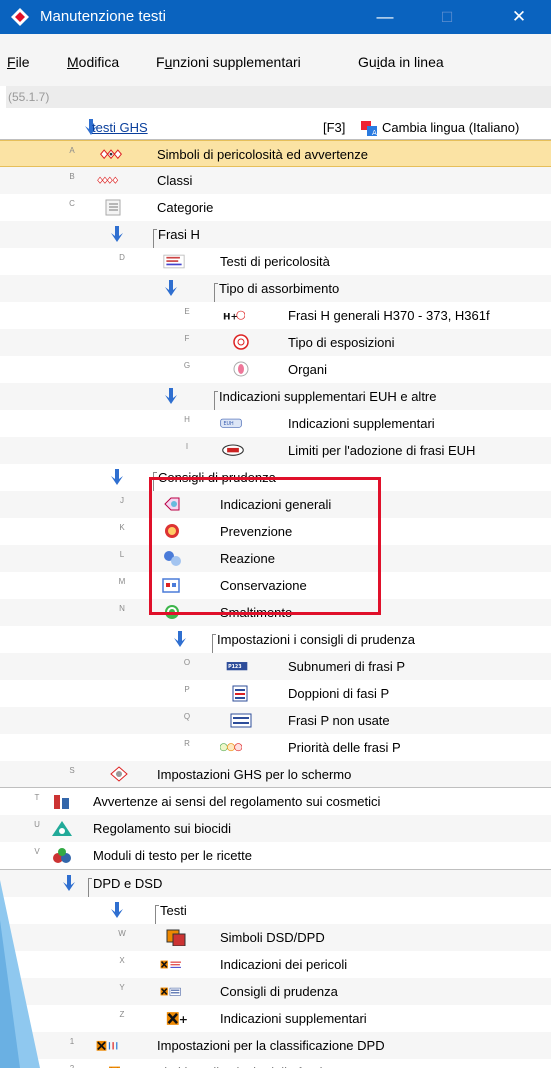  What do you see at coordinates (187, 743) in the screenshot?
I see `shortcut-key: R` at bounding box center [187, 743].